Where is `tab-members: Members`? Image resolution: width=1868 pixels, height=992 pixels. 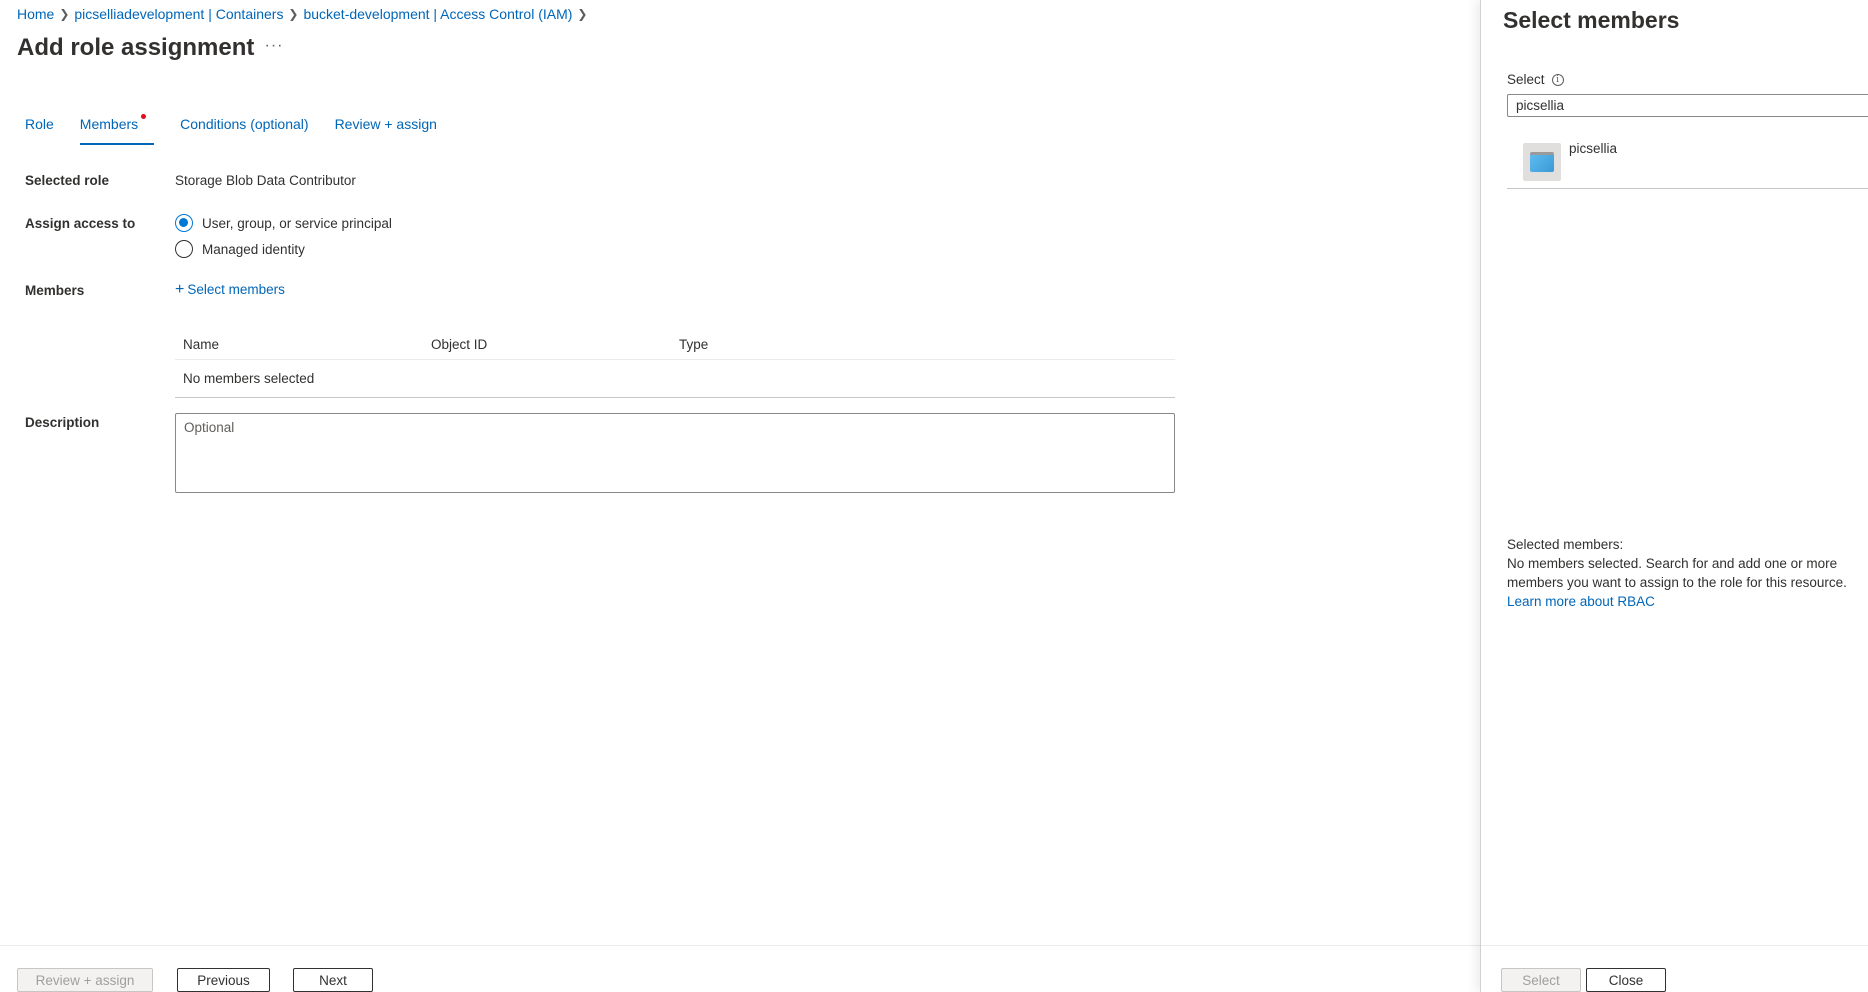
tab-members: Members is located at coordinates (117, 129).